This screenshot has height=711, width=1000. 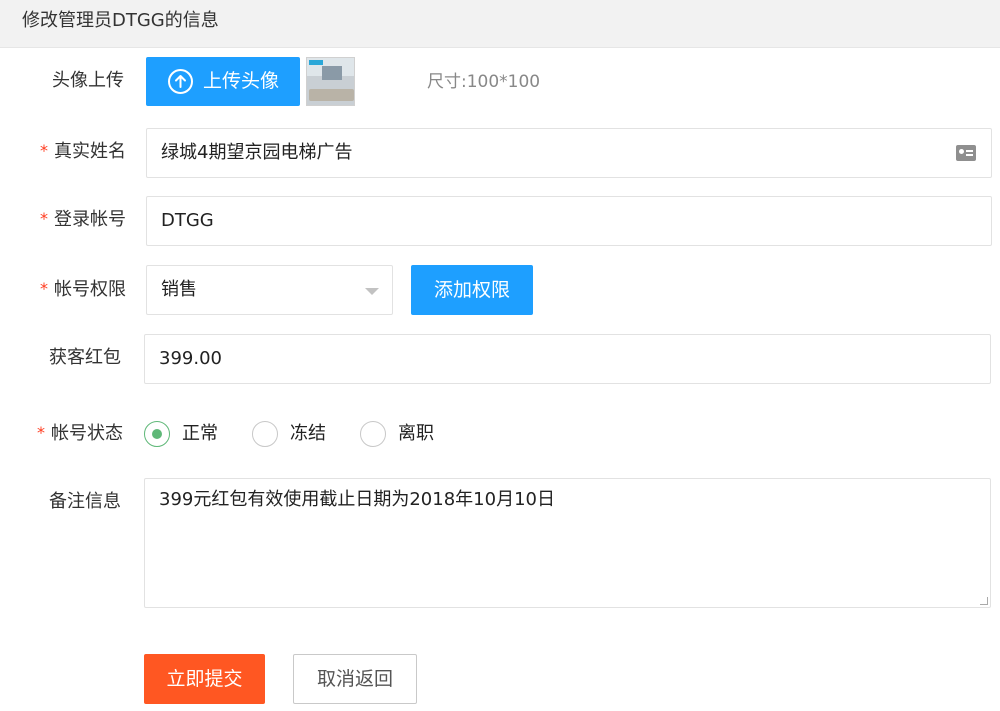 I want to click on permission-selected-value: 销售, so click(x=179, y=289).